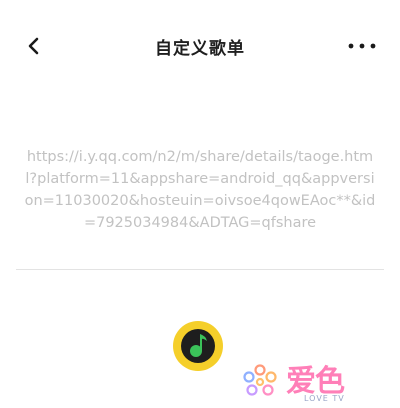  I want to click on qq-music-logo-icon, so click(198, 346).